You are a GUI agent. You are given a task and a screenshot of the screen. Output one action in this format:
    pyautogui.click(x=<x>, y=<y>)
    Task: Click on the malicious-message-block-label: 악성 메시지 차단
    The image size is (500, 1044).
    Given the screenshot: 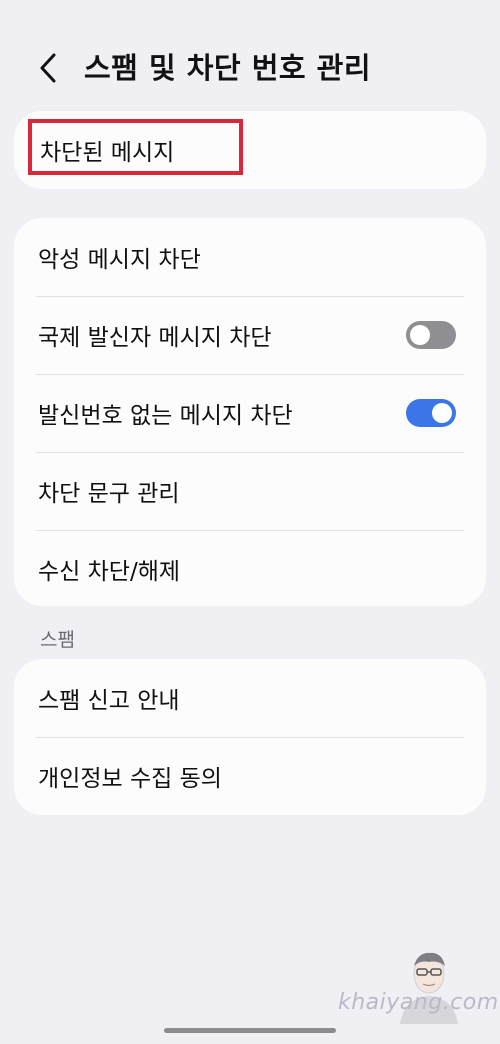 What is the action you would take?
    pyautogui.click(x=119, y=260)
    